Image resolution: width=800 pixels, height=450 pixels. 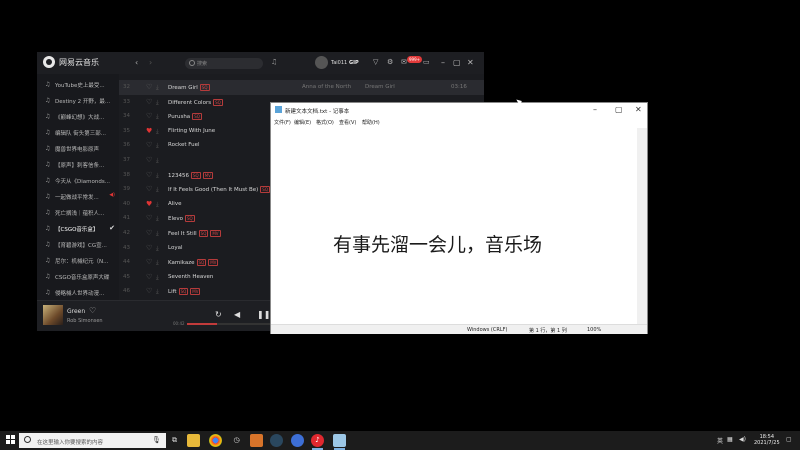 What do you see at coordinates (274, 62) in the screenshot?
I see `voice-search-icon: ♫` at bounding box center [274, 62].